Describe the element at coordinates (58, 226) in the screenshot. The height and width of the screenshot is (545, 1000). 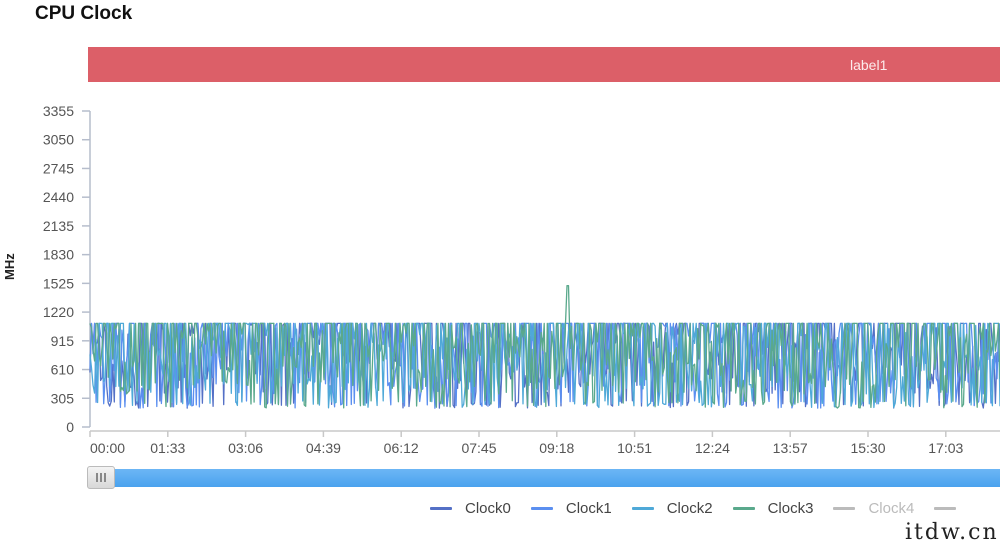
I see `y-tick-label: 2135` at that location.